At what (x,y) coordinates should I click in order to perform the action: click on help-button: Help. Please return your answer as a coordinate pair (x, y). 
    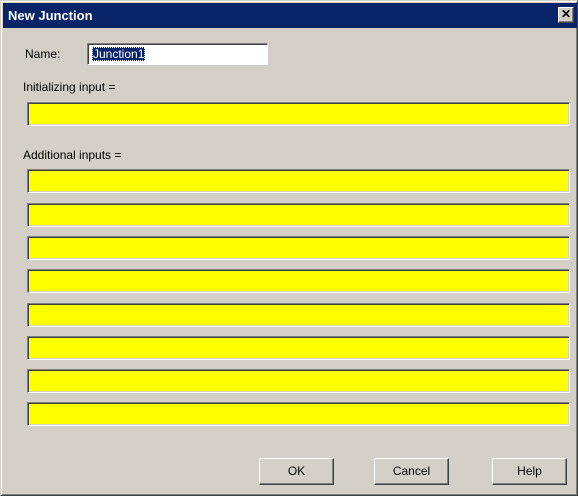
    Looking at the image, I should click on (529, 471).